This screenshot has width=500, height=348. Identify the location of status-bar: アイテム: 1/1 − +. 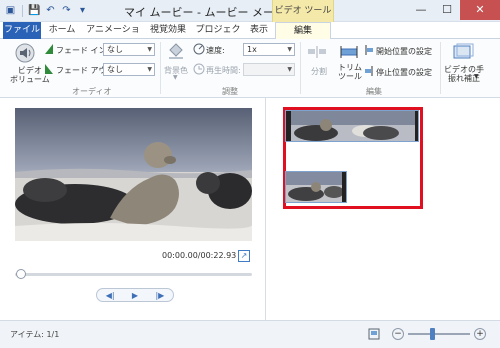
(250, 334).